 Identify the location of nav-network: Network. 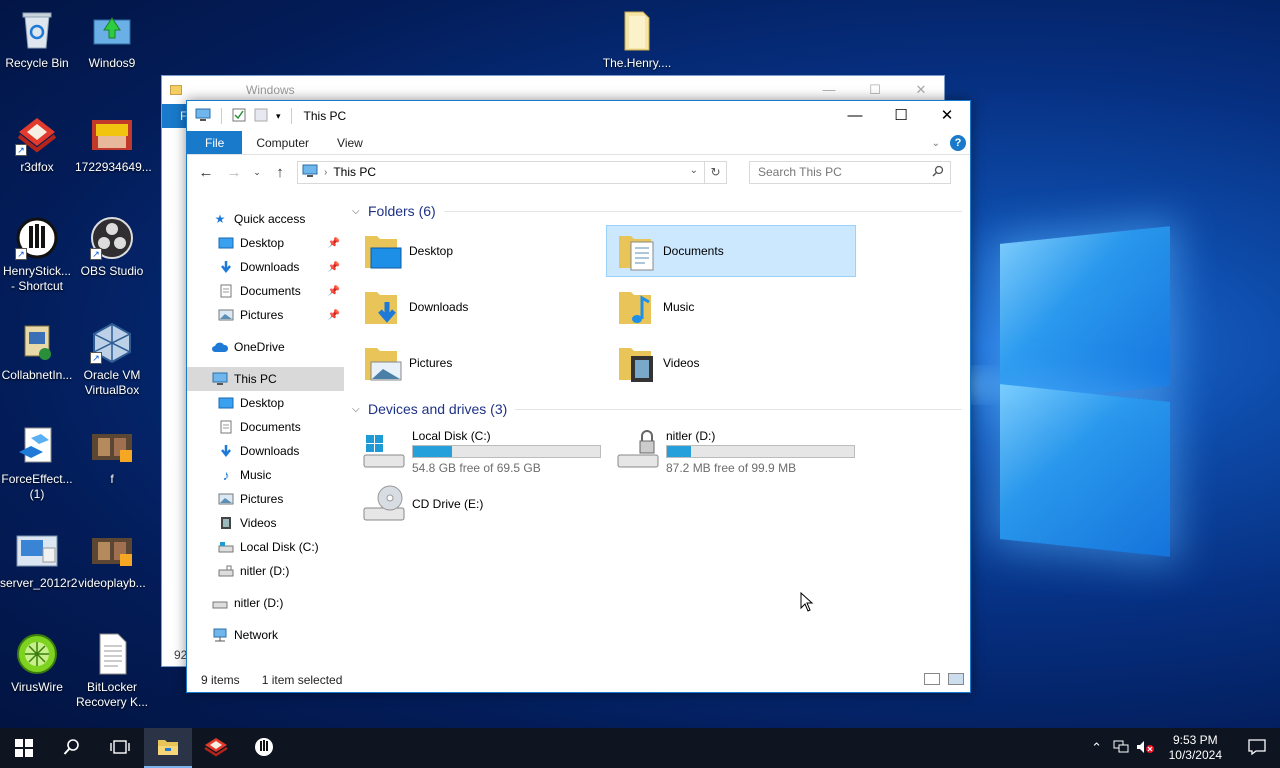
(265, 635).